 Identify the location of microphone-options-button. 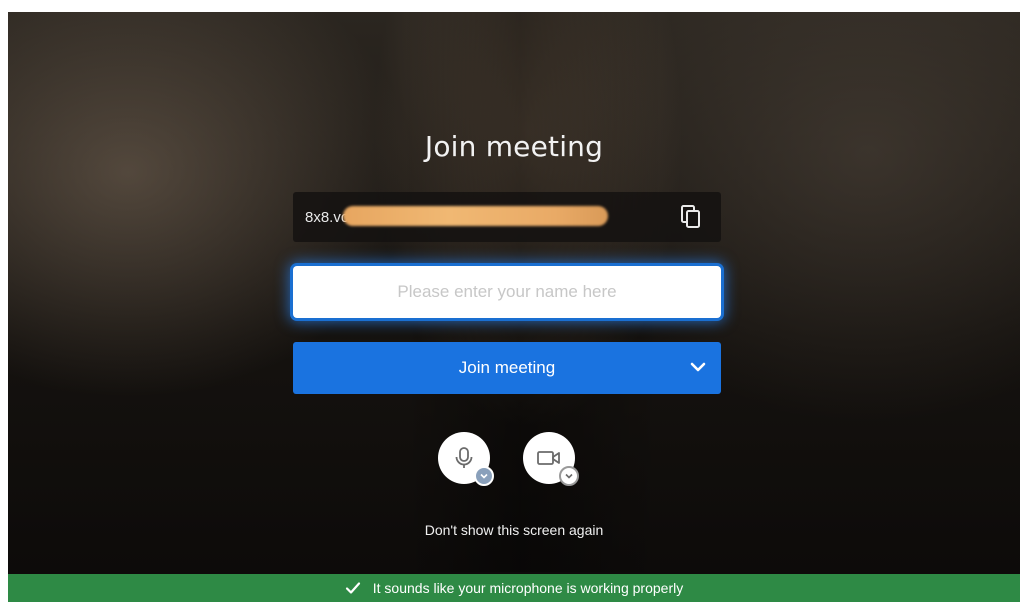
(484, 476).